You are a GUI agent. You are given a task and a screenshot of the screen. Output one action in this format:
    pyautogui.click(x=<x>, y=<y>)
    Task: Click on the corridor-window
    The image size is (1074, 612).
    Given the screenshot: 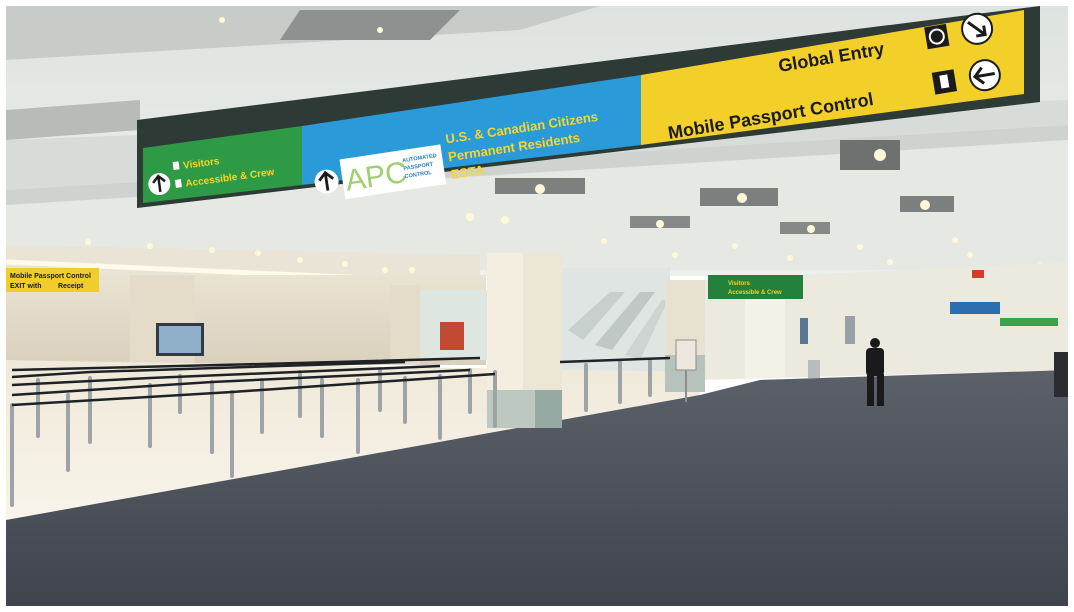 What is the action you would take?
    pyautogui.click(x=850, y=330)
    